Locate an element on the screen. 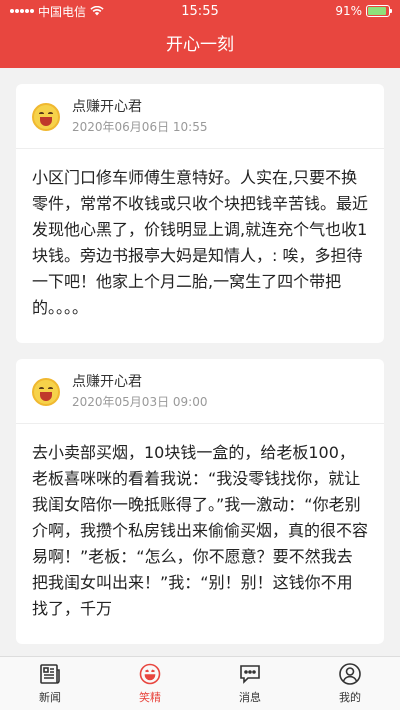  status-bar: 中国电信 15:55 91% is located at coordinates (200, 11).